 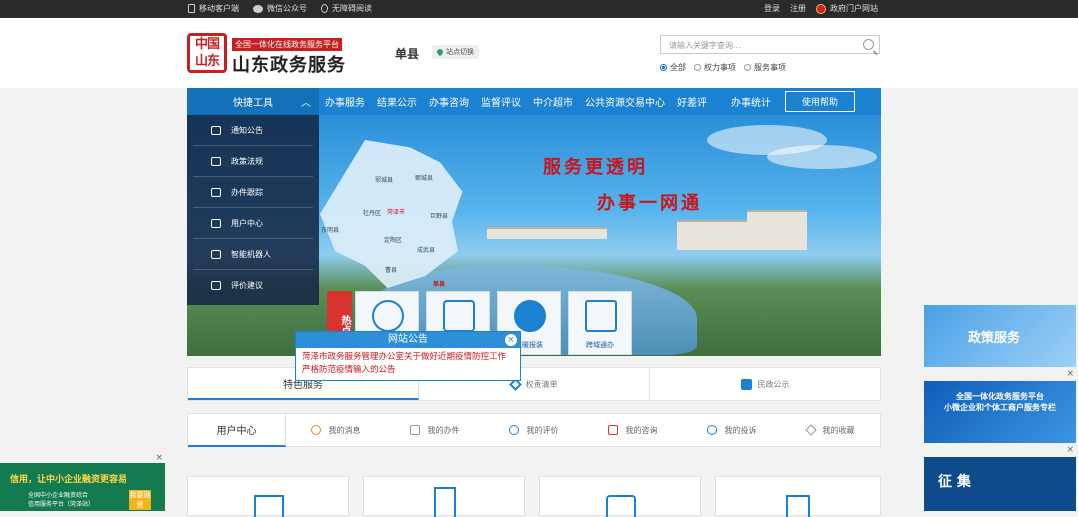 What do you see at coordinates (216, 254) in the screenshot?
I see `robot-icon` at bounding box center [216, 254].